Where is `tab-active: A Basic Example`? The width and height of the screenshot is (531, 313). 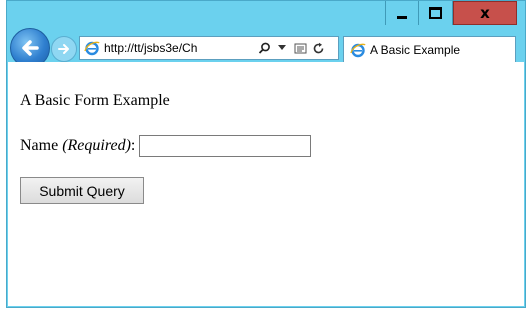 tab-active: A Basic Example is located at coordinates (429, 49).